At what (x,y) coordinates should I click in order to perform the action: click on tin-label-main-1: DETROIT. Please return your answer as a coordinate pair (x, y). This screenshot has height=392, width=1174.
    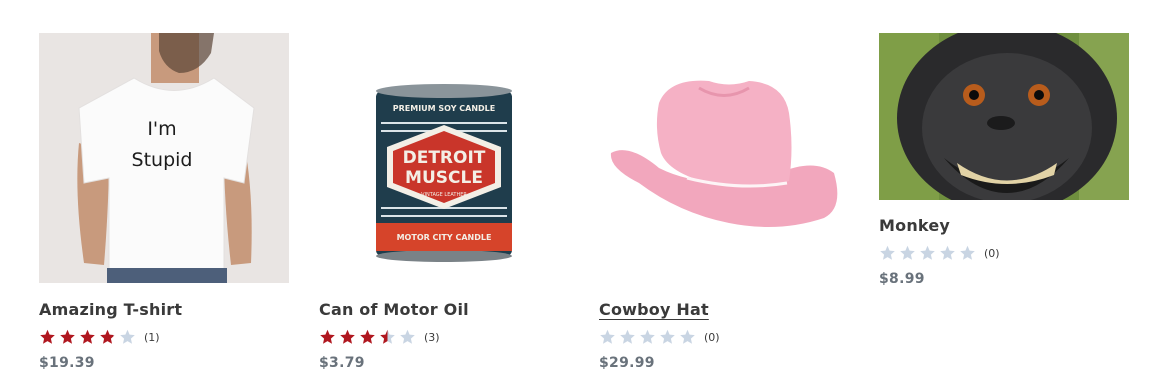
    Looking at the image, I should click on (444, 158).